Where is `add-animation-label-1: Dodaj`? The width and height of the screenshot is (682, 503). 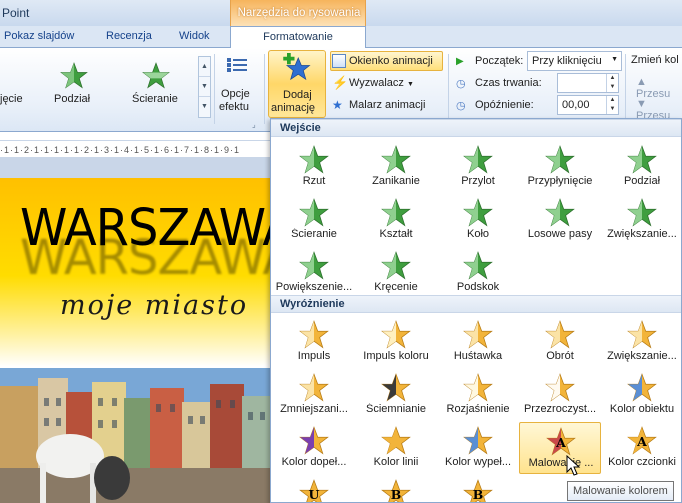
add-animation-label-1: Dodaj is located at coordinates (297, 95).